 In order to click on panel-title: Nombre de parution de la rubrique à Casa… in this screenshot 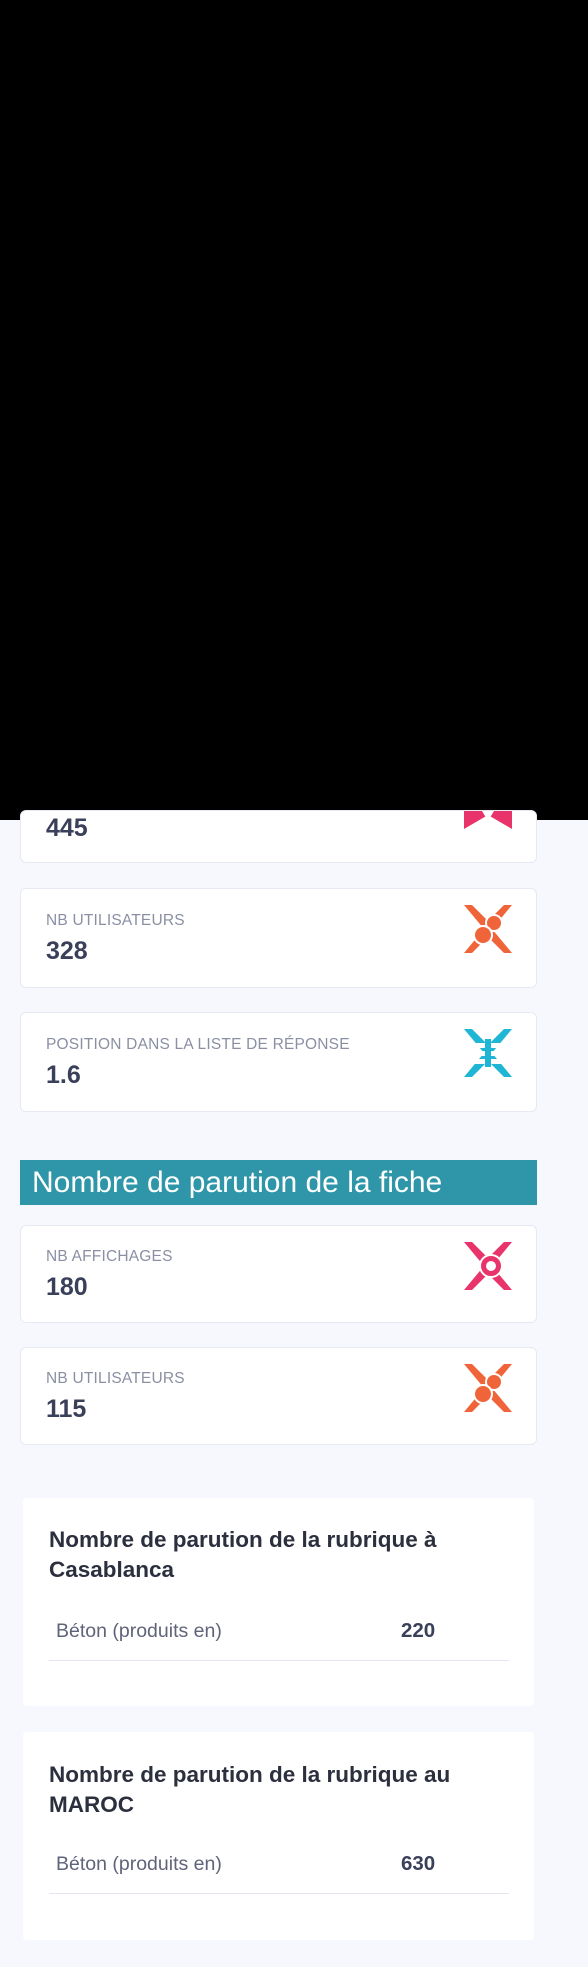, I will do `click(243, 1554)`.